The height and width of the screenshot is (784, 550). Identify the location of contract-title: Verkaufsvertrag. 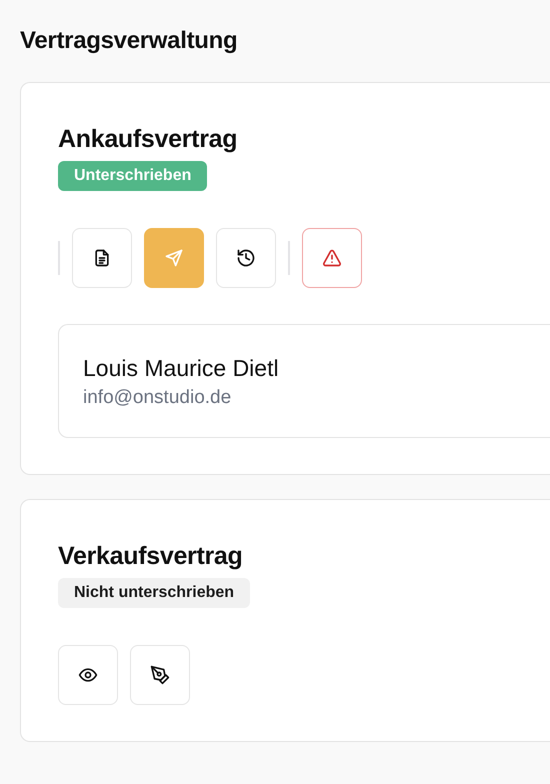
(151, 556).